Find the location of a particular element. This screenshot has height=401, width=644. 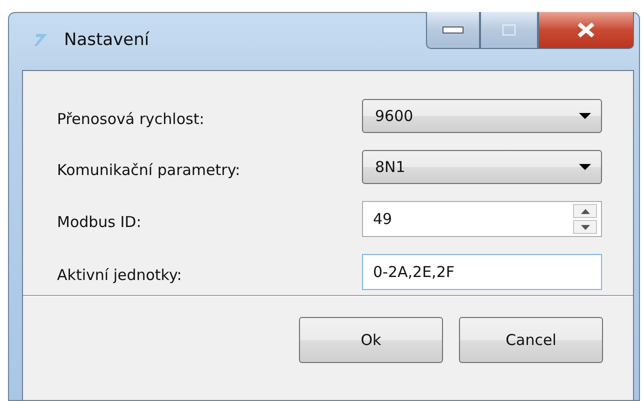

window-title: Nastavení is located at coordinates (107, 40).